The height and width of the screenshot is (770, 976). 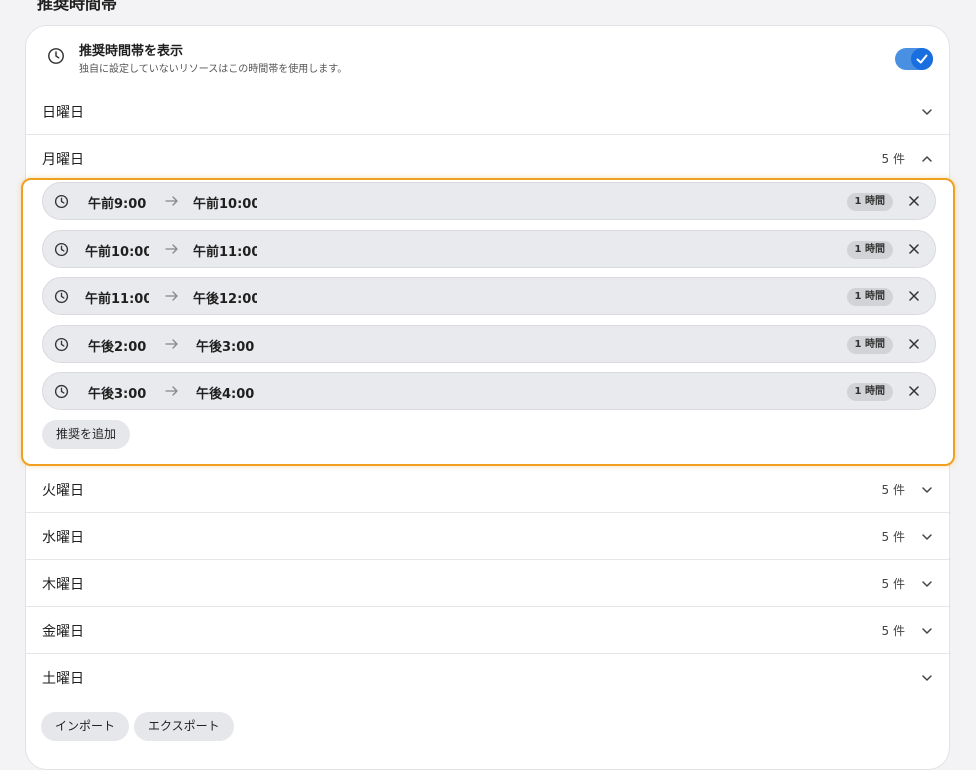 I want to click on slot-start-time: 午前9:00, so click(x=120, y=202).